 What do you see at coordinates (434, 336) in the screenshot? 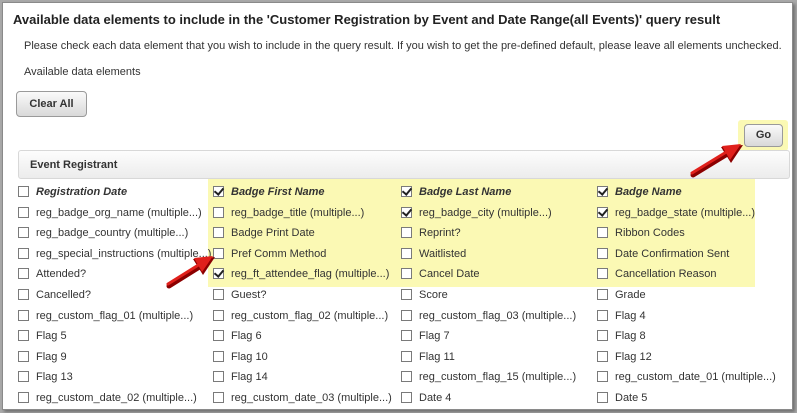
I see `data-element-label: Flag 7` at bounding box center [434, 336].